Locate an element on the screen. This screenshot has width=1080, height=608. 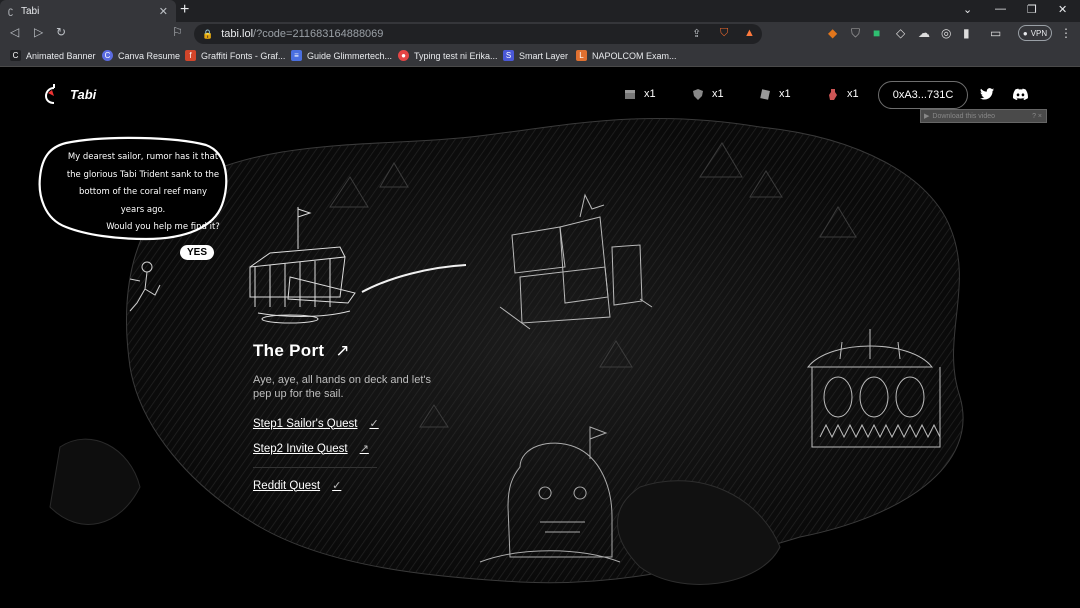
bubble-line: years ago. is located at coordinates (143, 209).